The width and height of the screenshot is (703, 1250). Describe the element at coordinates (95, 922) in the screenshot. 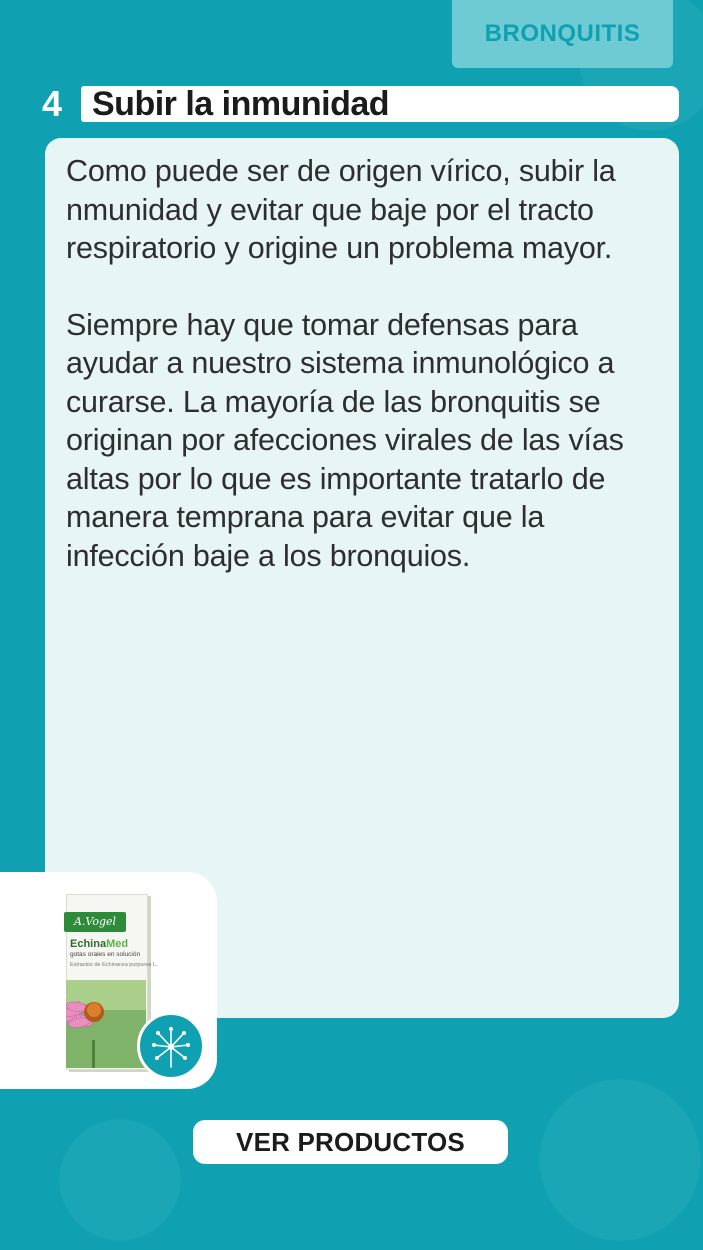

I see `product-brand-logo: A.Vogel` at that location.